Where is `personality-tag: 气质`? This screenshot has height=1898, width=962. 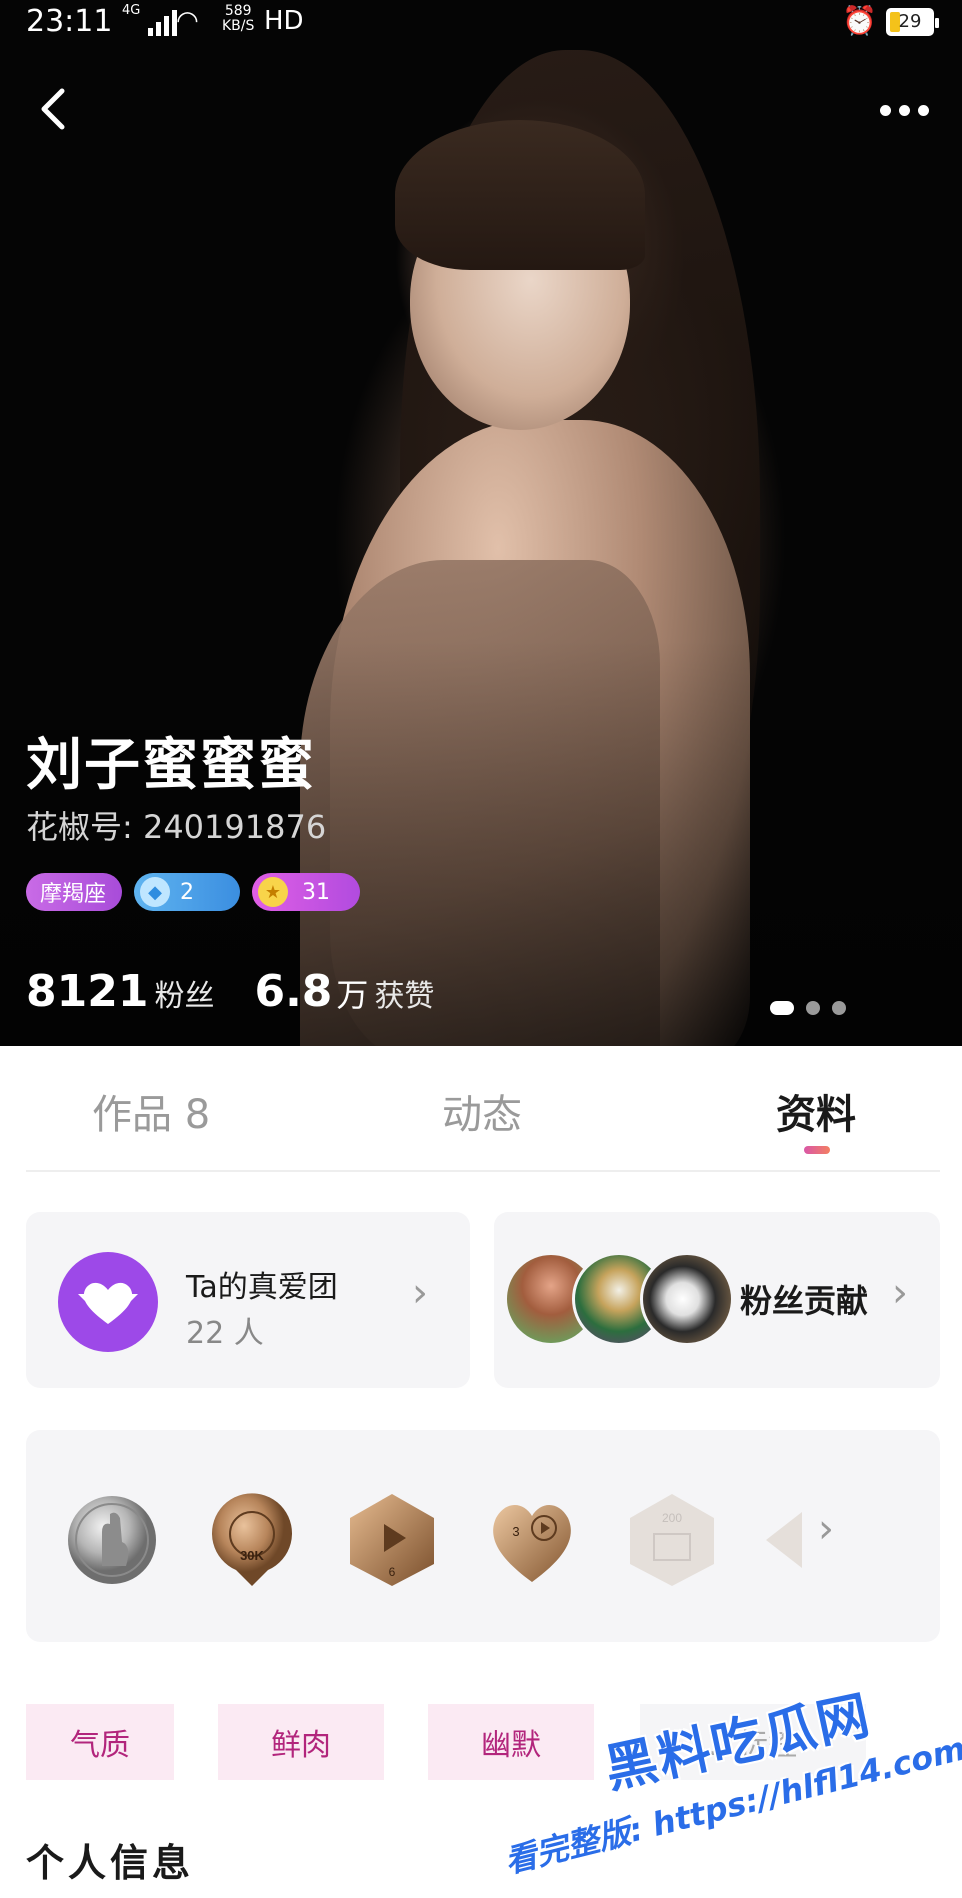 personality-tag: 气质 is located at coordinates (100, 1742).